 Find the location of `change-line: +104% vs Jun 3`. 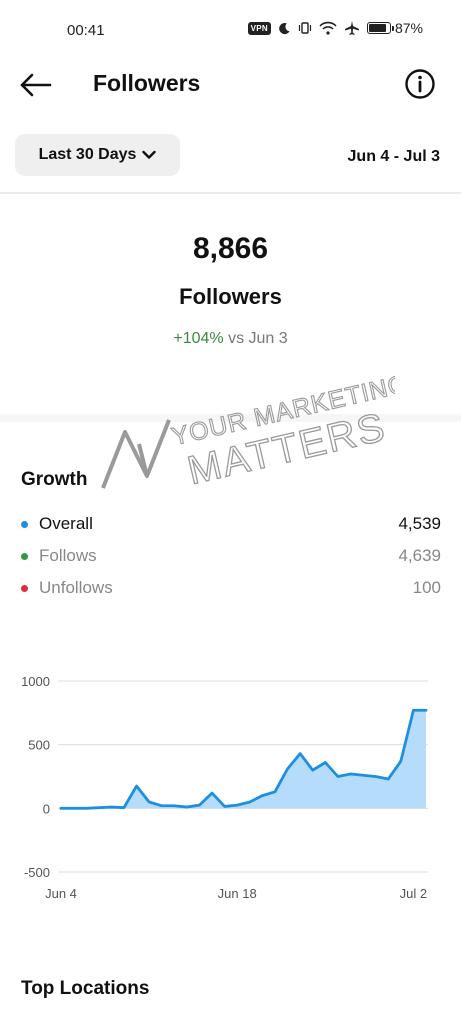

change-line: +104% vs Jun 3 is located at coordinates (230, 339).